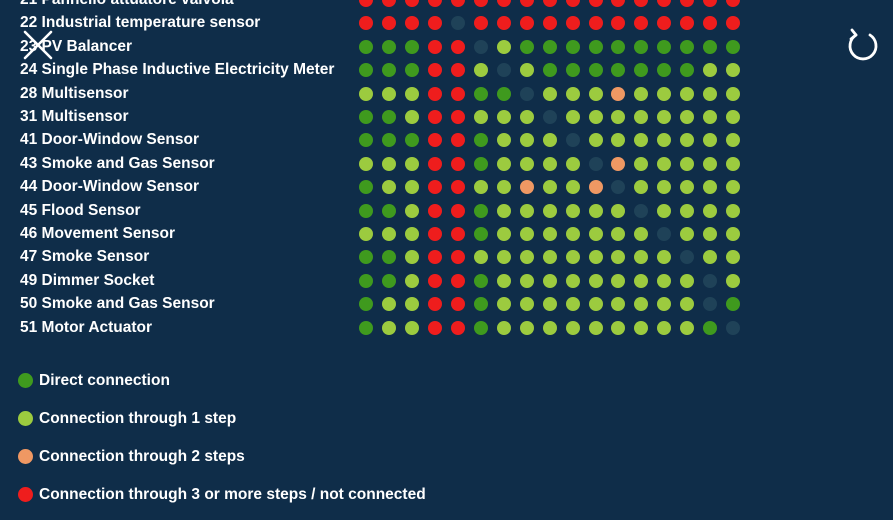 The height and width of the screenshot is (520, 893). I want to click on close-button, so click(38, 45).